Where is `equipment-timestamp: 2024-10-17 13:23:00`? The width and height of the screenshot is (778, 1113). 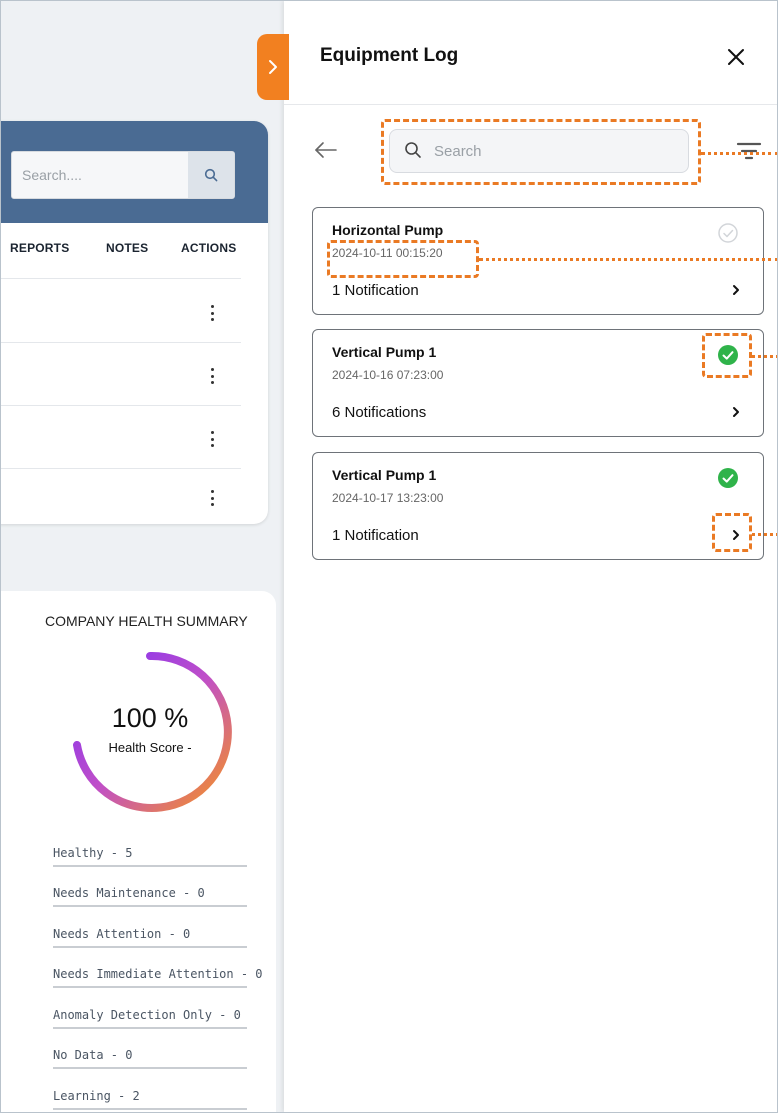 equipment-timestamp: 2024-10-17 13:23:00 is located at coordinates (388, 498).